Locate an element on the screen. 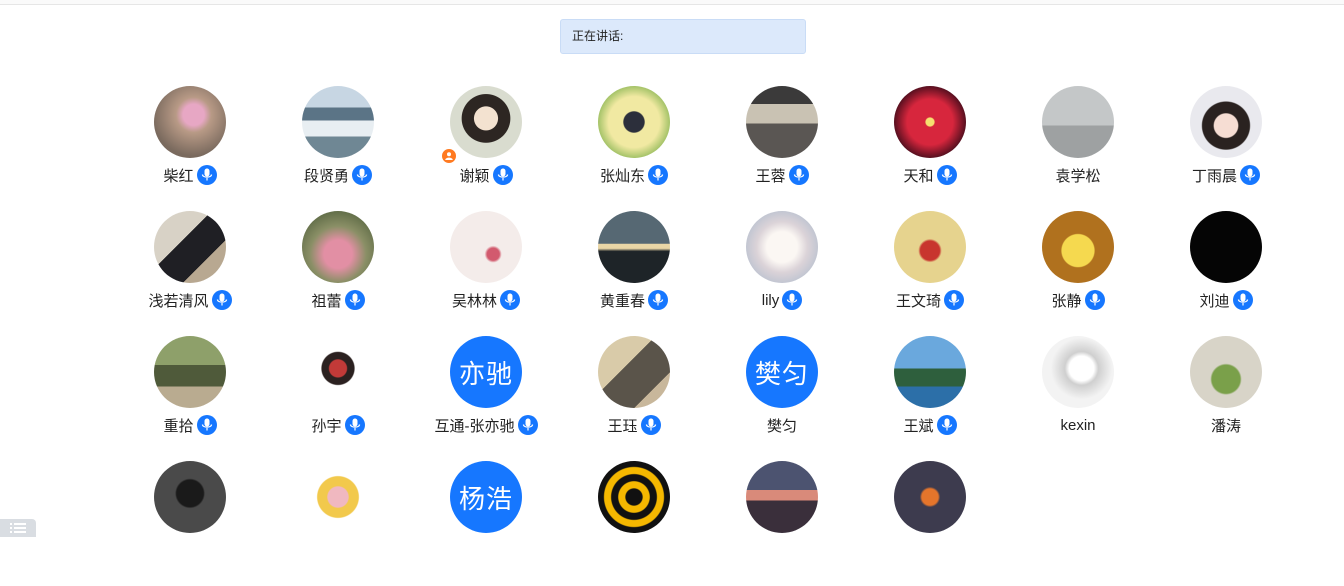  participant-name-row: 谢颖 is located at coordinates (486, 175).